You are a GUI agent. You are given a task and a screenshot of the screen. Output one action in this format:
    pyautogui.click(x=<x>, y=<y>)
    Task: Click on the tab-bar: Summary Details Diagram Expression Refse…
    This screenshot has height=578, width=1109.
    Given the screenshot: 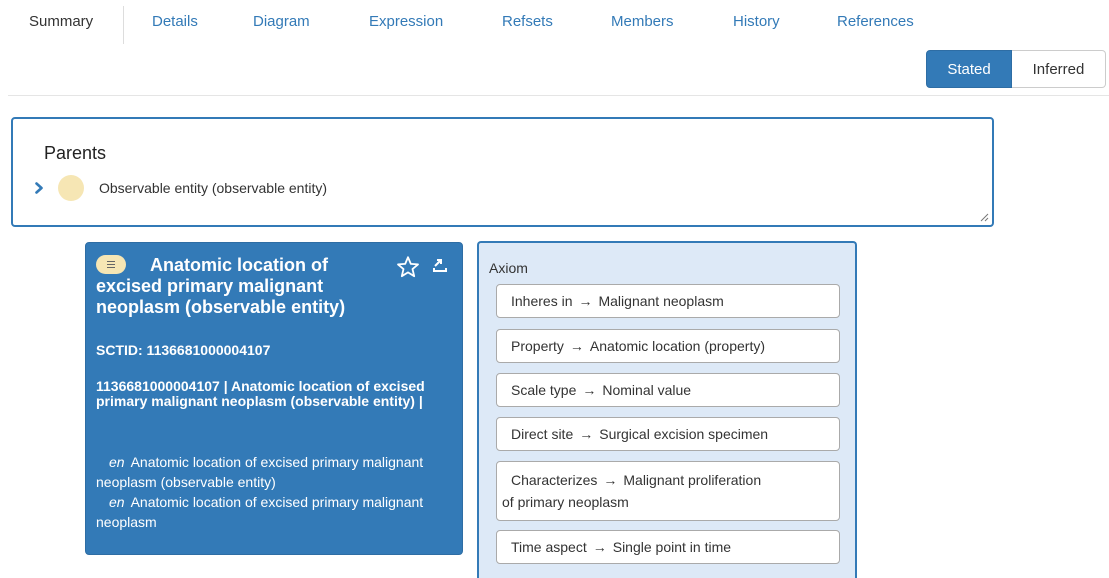 What is the action you would take?
    pyautogui.click(x=554, y=25)
    